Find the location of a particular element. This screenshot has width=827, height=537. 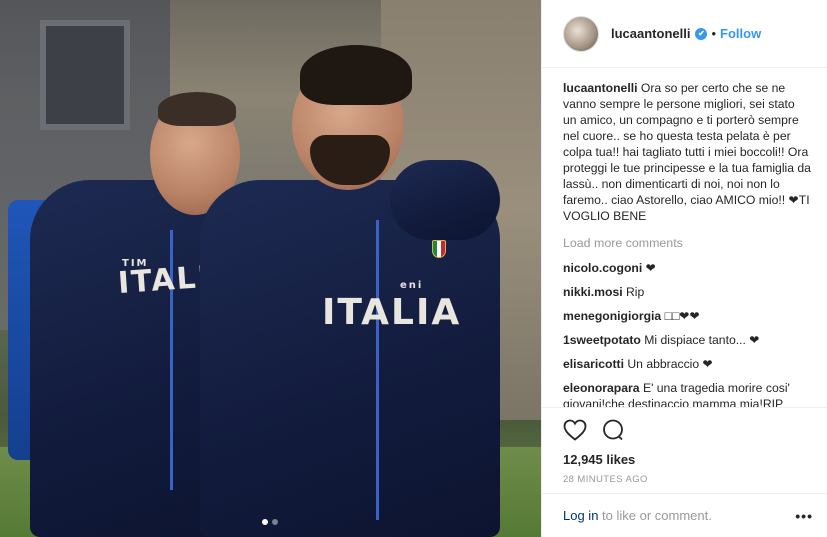

caption-username: lucaantonelli is located at coordinates (600, 88).